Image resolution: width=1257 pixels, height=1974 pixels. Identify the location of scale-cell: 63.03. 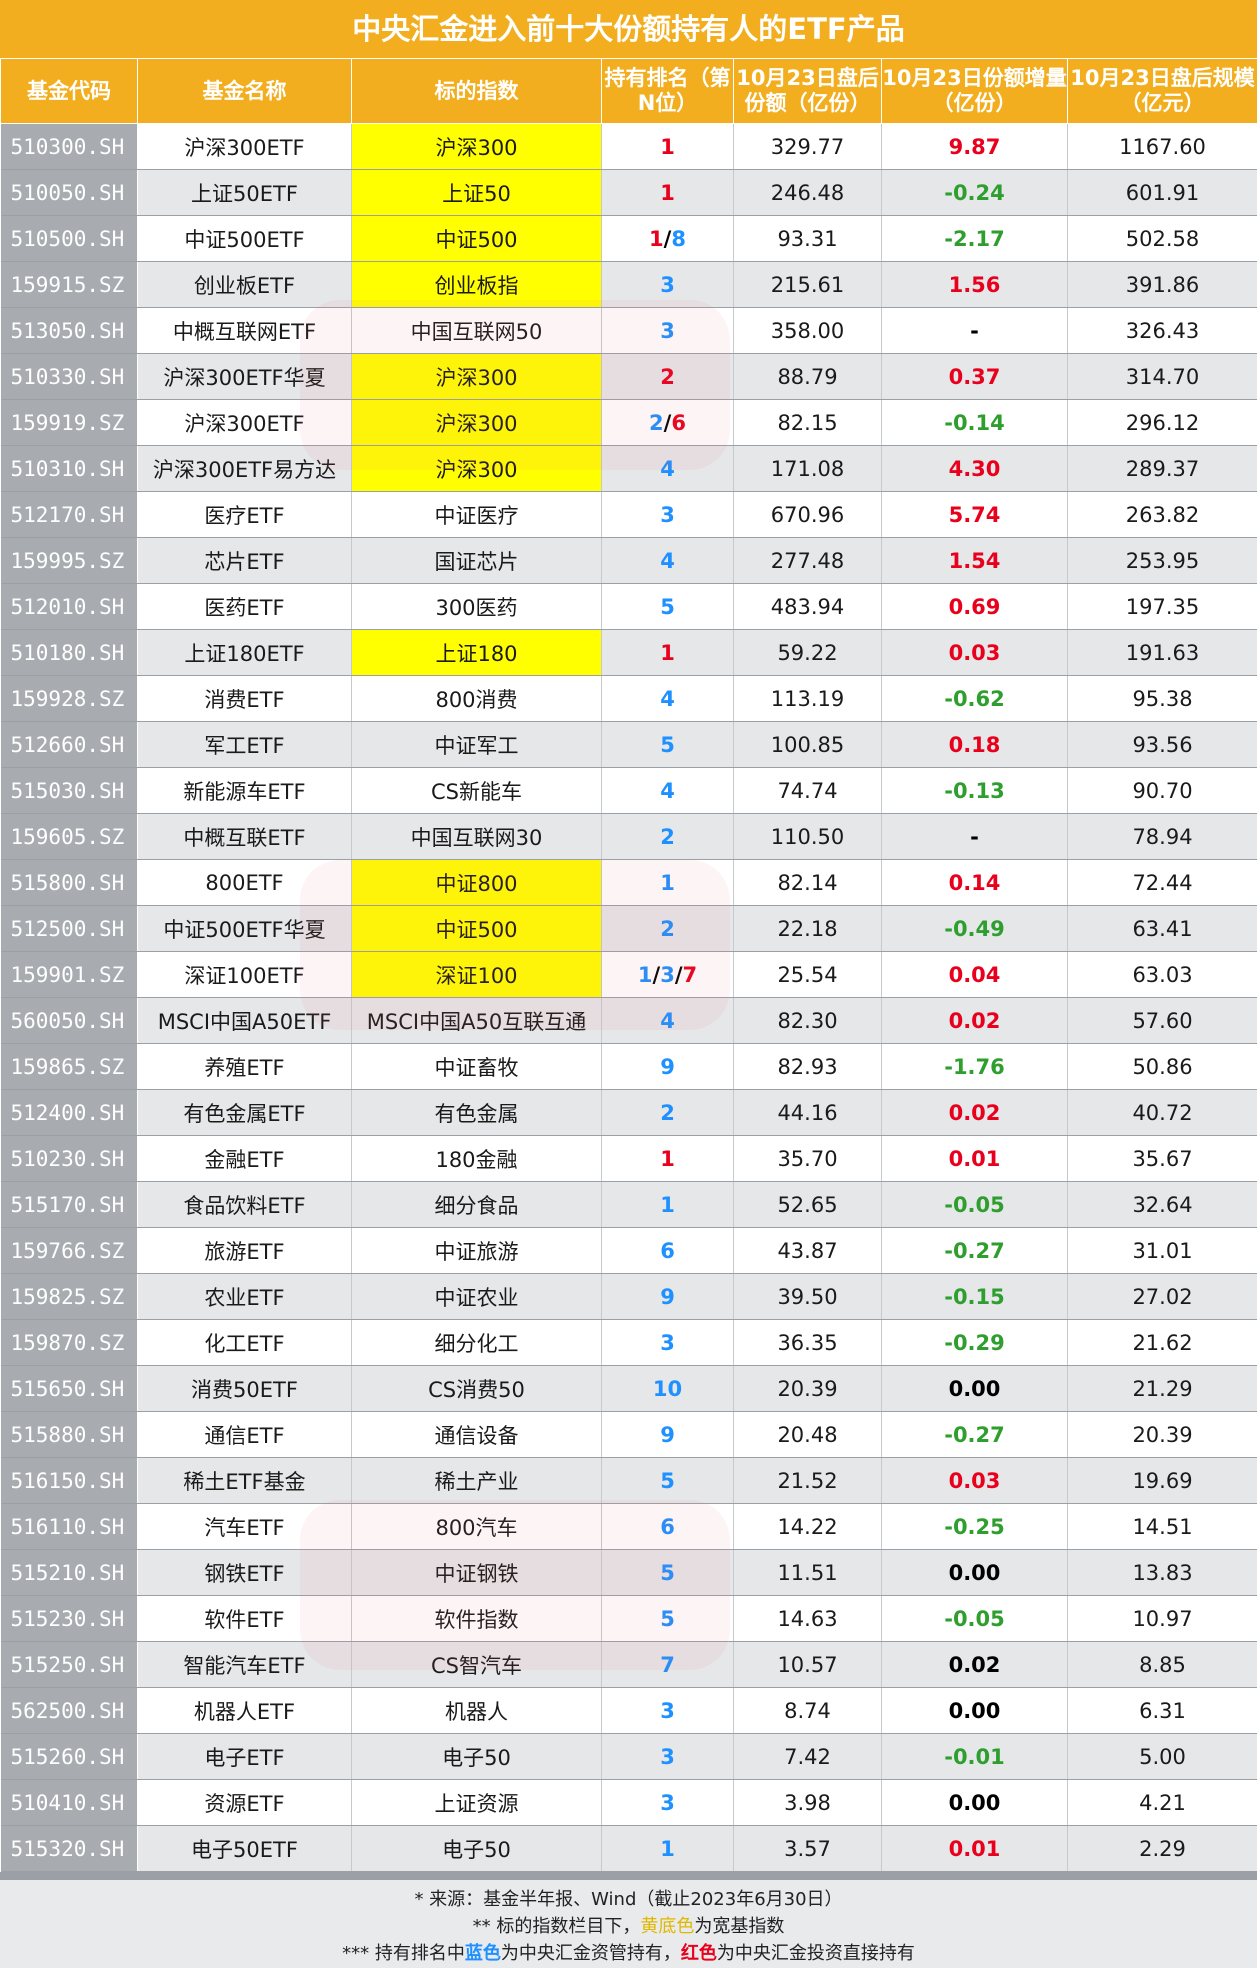
(1162, 974).